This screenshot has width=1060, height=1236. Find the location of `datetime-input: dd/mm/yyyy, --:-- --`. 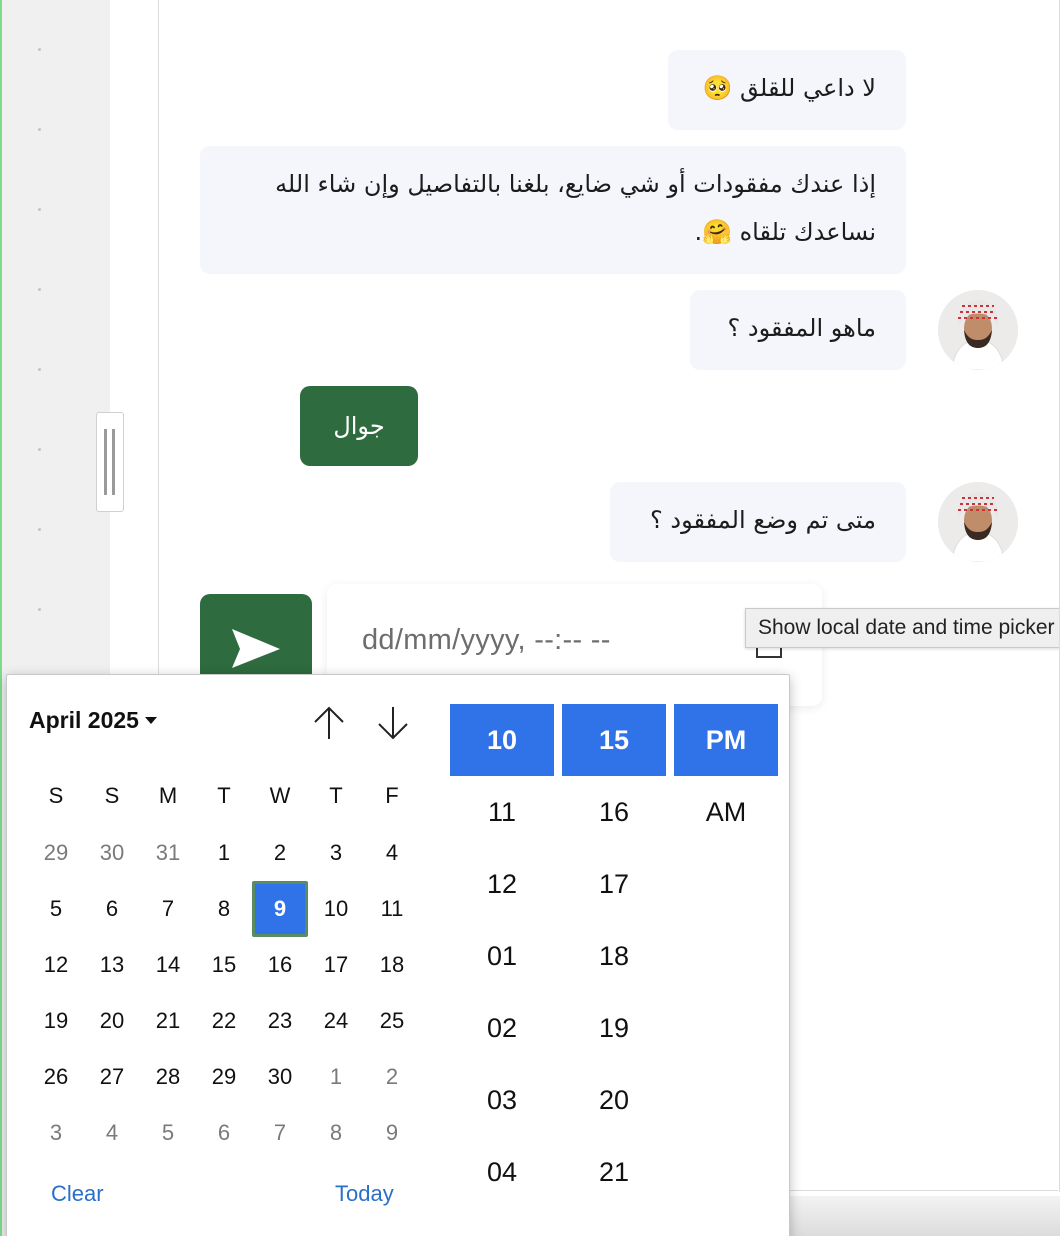

datetime-input: dd/mm/yyyy, --:-- -- is located at coordinates (486, 640).